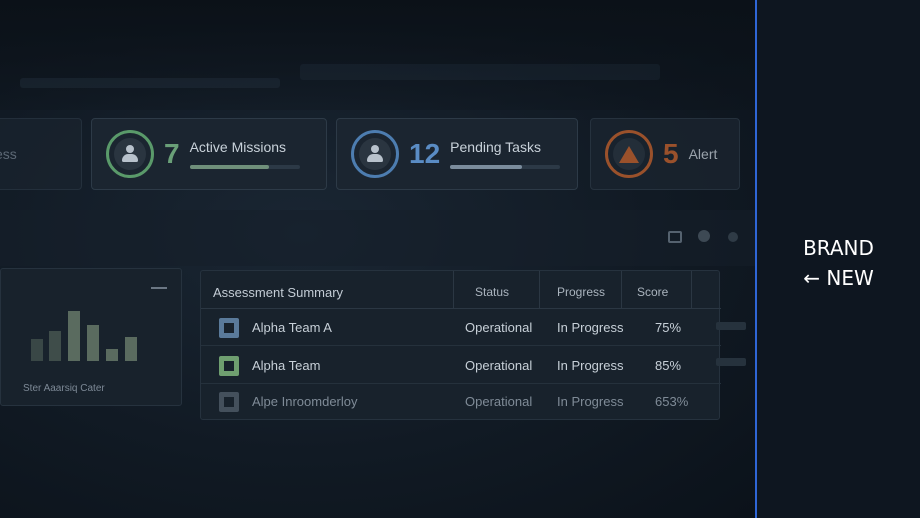 The width and height of the screenshot is (920, 518). What do you see at coordinates (668, 327) in the screenshot?
I see `row-score: 75%` at bounding box center [668, 327].